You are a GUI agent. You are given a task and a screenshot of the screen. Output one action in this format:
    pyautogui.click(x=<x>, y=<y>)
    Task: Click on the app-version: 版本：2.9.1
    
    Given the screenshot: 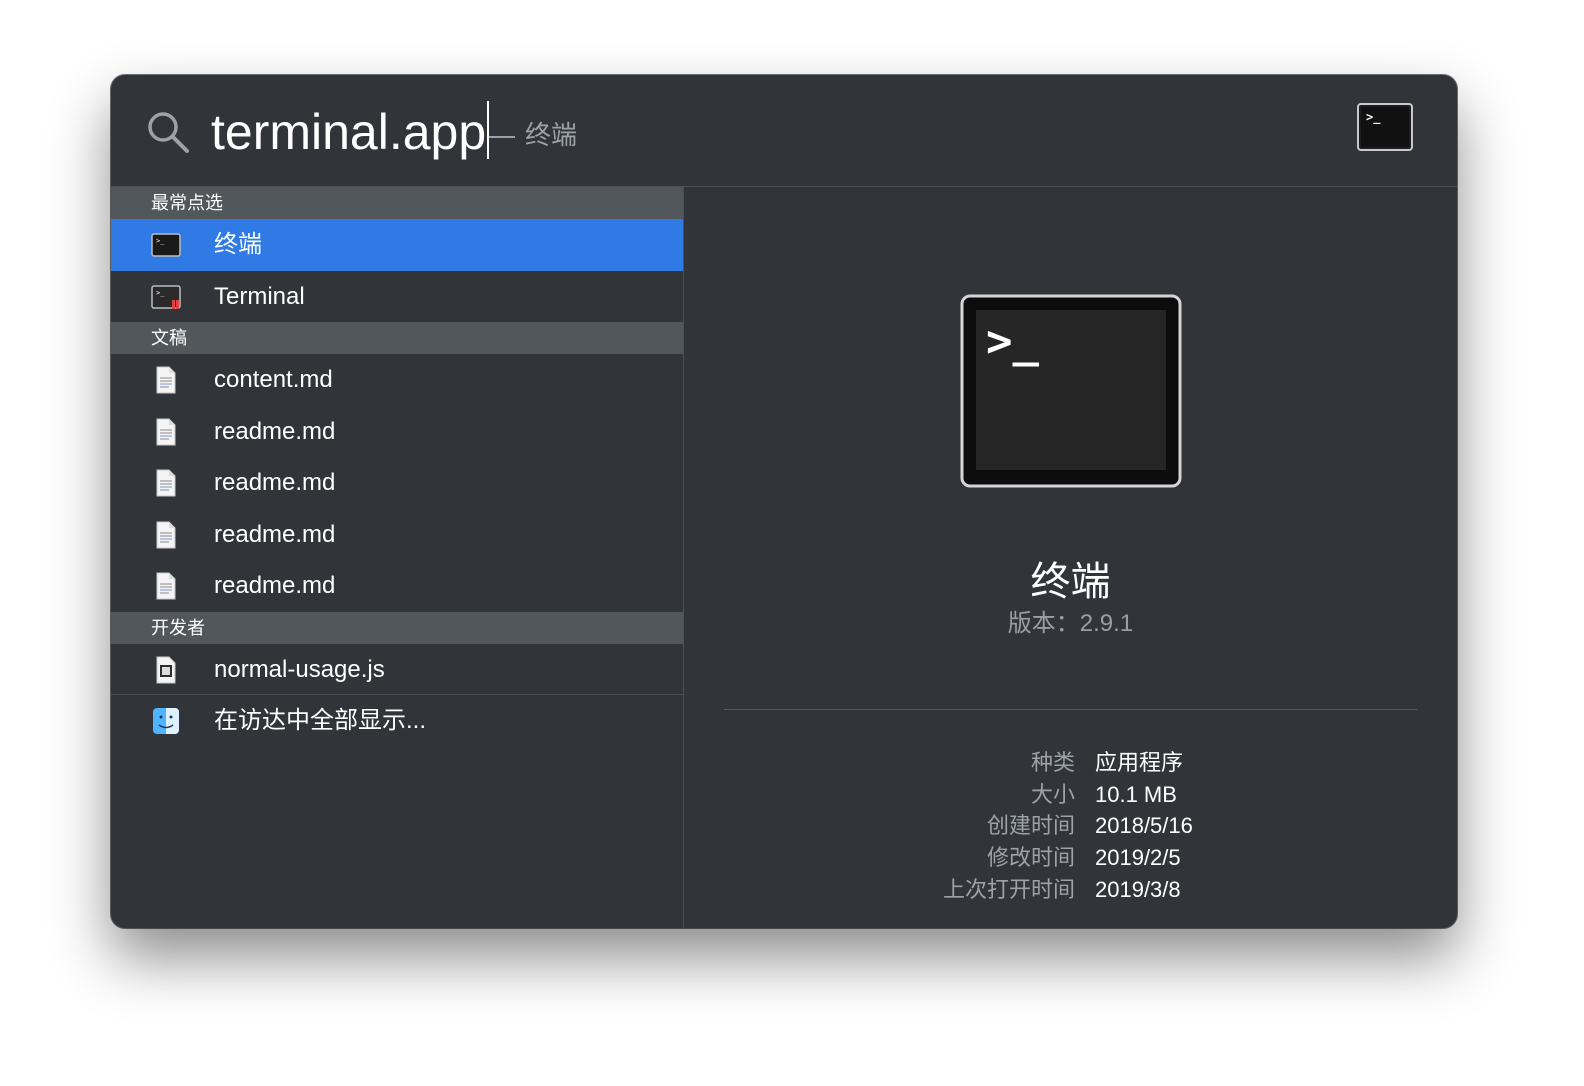 What is the action you would take?
    pyautogui.click(x=1070, y=623)
    